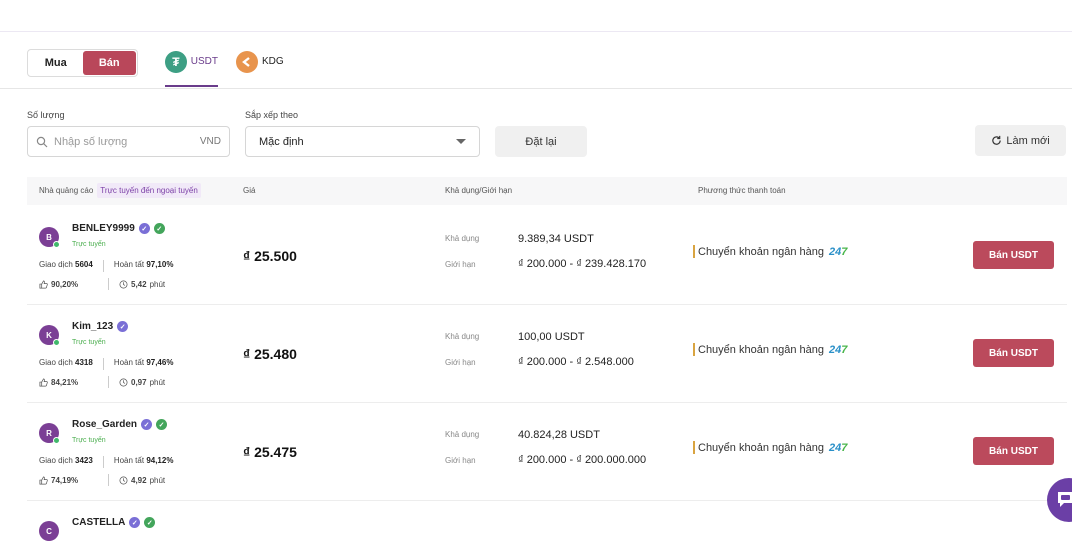 This screenshot has height=560, width=1072. What do you see at coordinates (547, 530) in the screenshot?
I see `table-row: C CASTELLA ✓ ✓` at bounding box center [547, 530].